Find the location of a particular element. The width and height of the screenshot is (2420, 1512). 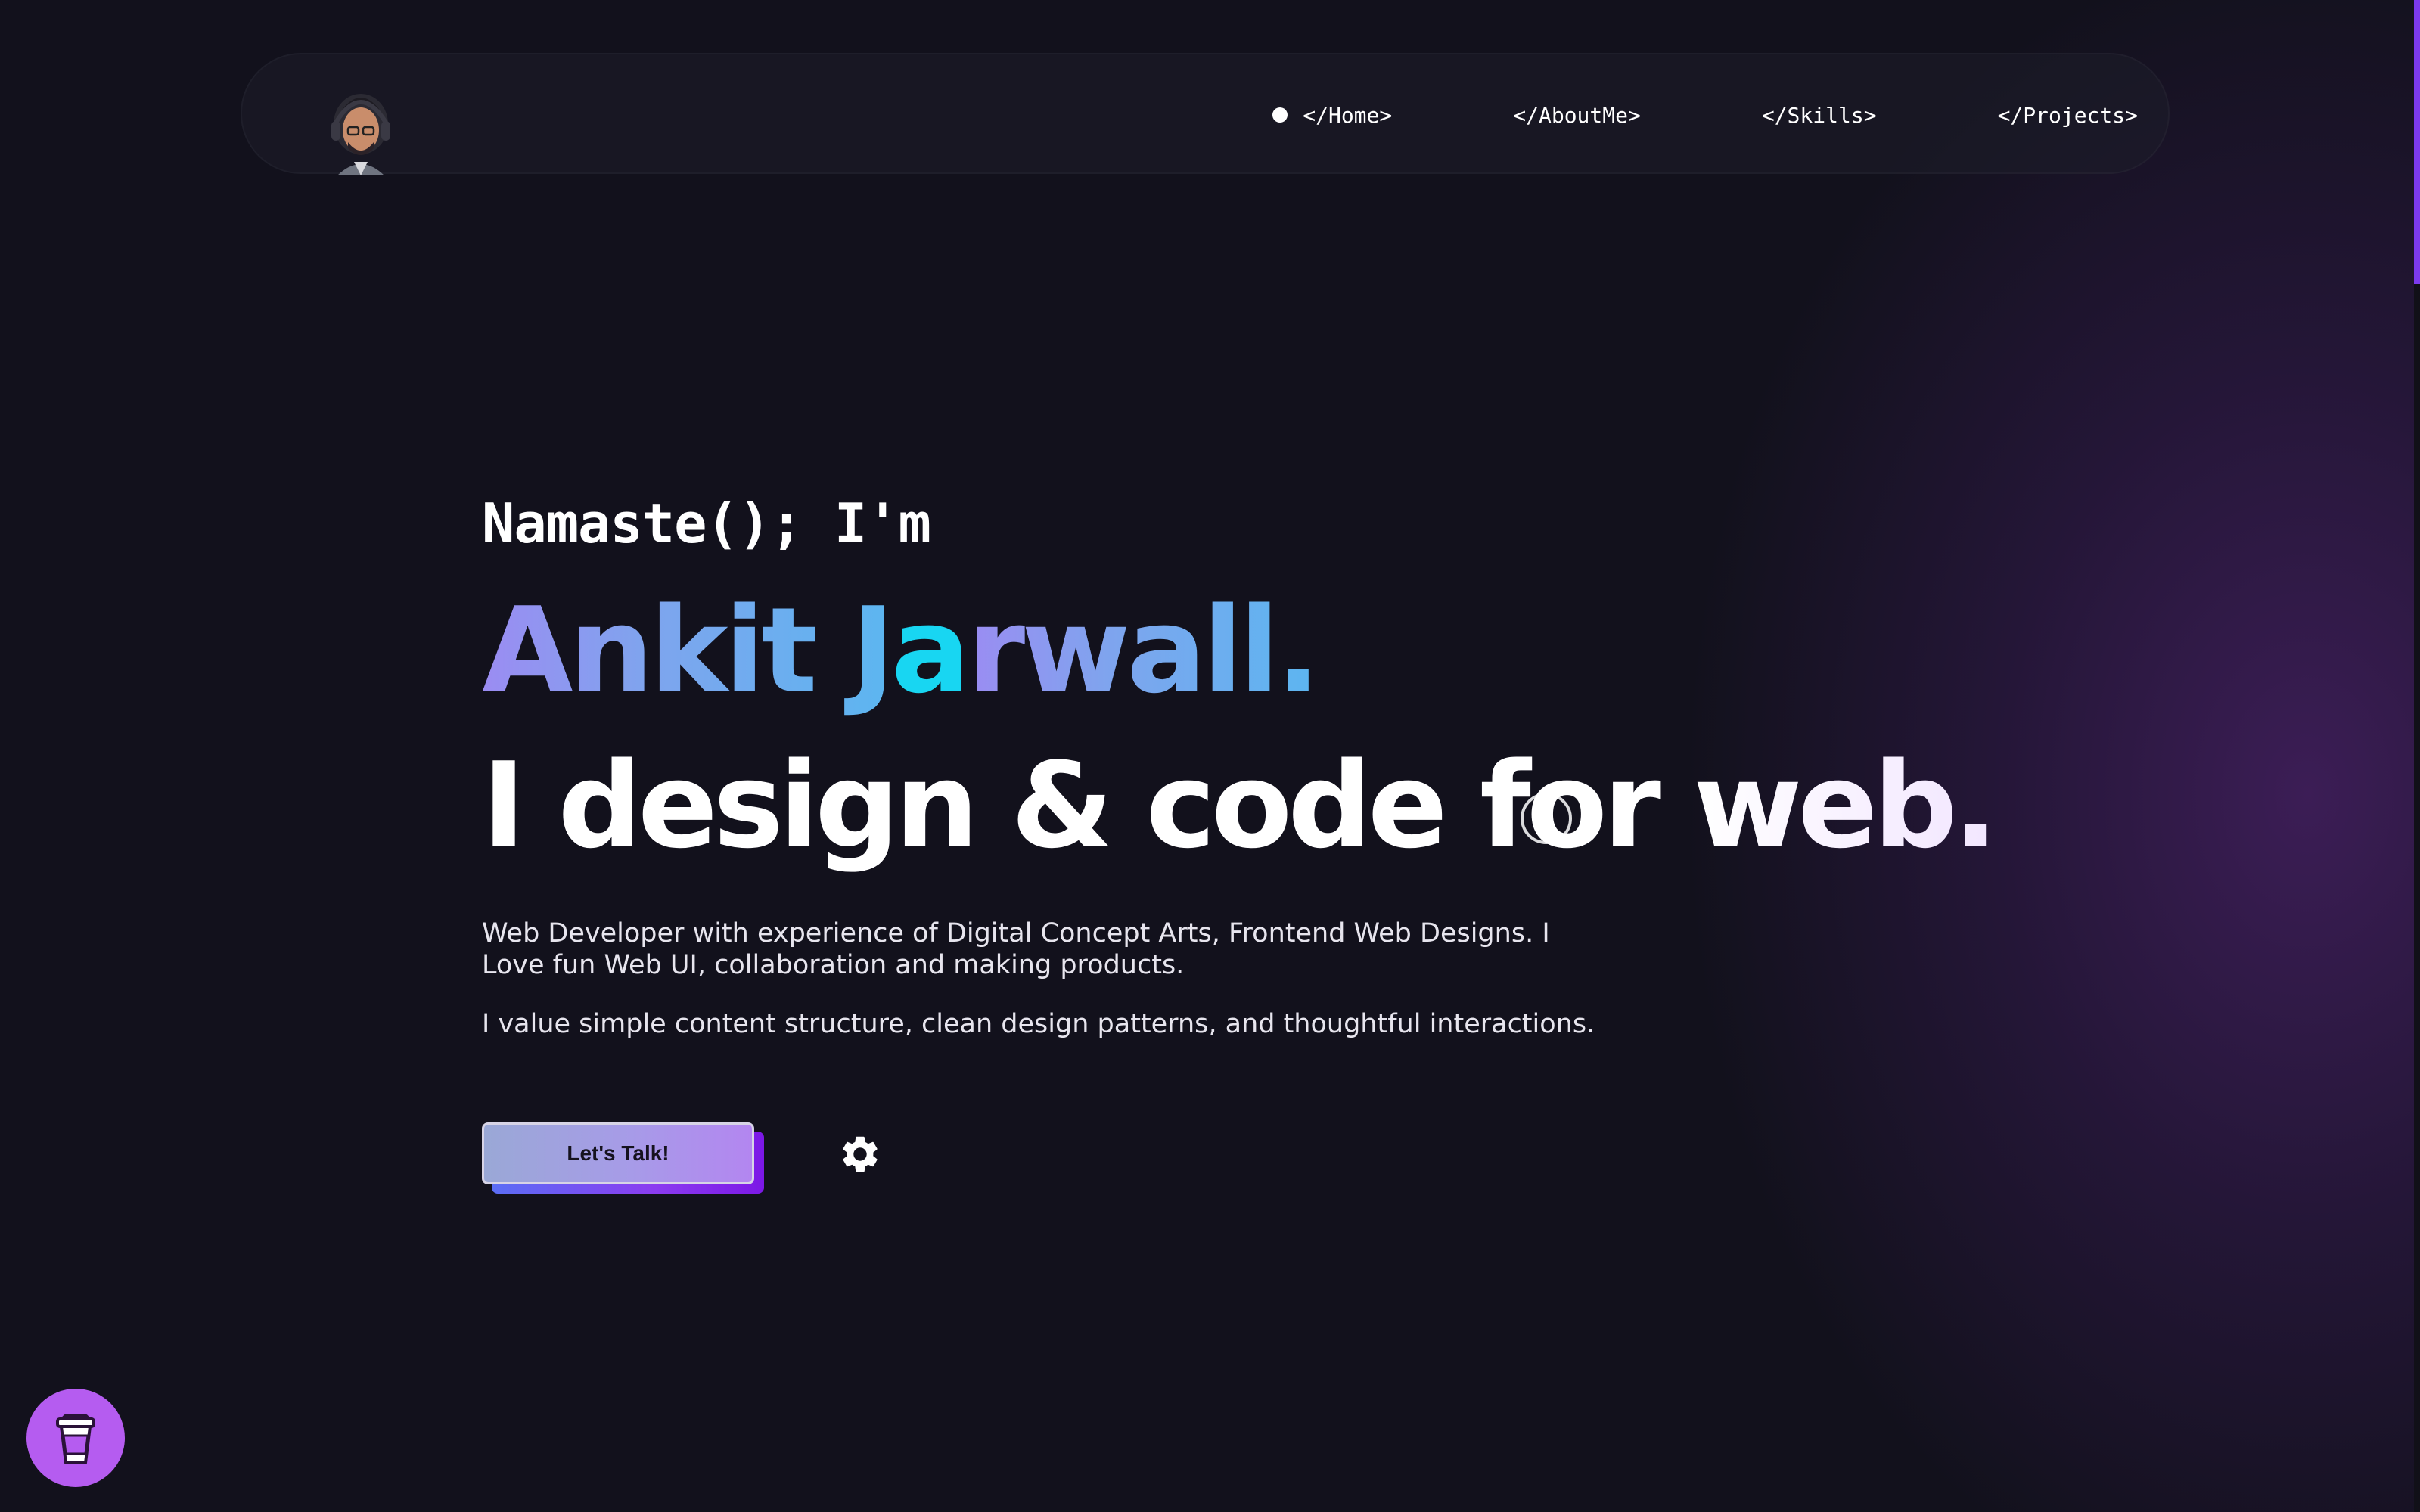

nav-projects: </Projects> is located at coordinates (2068, 115).